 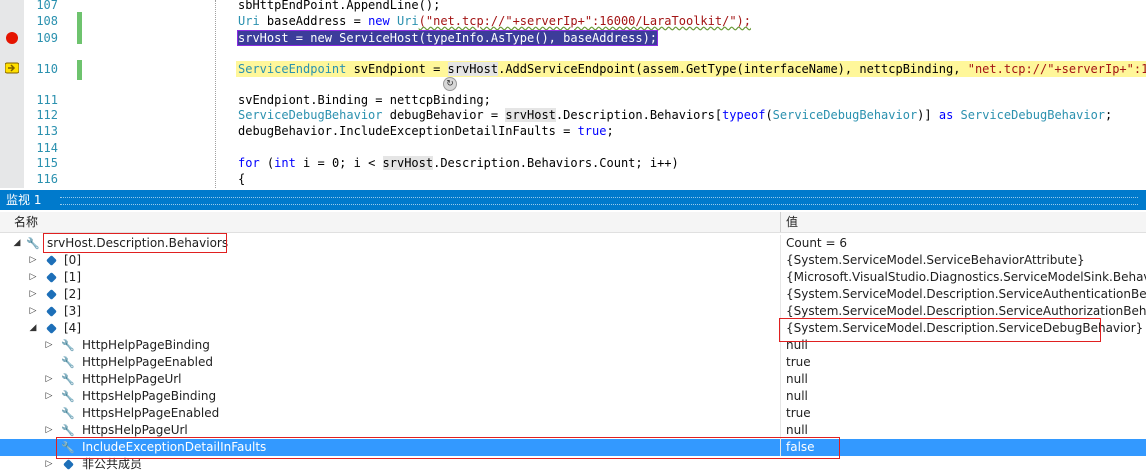 I want to click on watch-row-selected: 🔧 IncludeExceptionDetailInFaults false, so click(x=573, y=447).